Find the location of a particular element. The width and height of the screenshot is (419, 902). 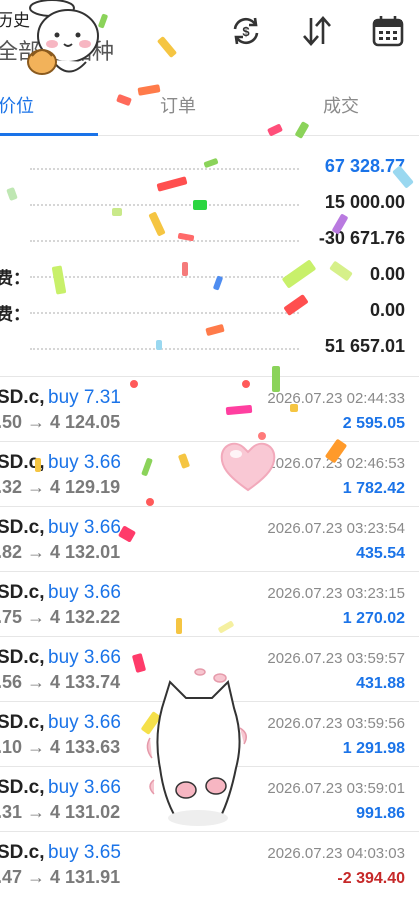

tab-deals: 成交 is located at coordinates (341, 105).